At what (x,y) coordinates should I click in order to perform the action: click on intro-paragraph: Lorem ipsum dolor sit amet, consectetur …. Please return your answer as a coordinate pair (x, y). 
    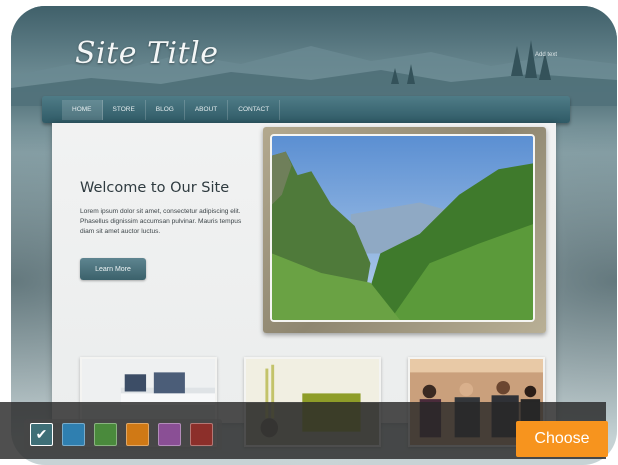
    Looking at the image, I should click on (161, 221).